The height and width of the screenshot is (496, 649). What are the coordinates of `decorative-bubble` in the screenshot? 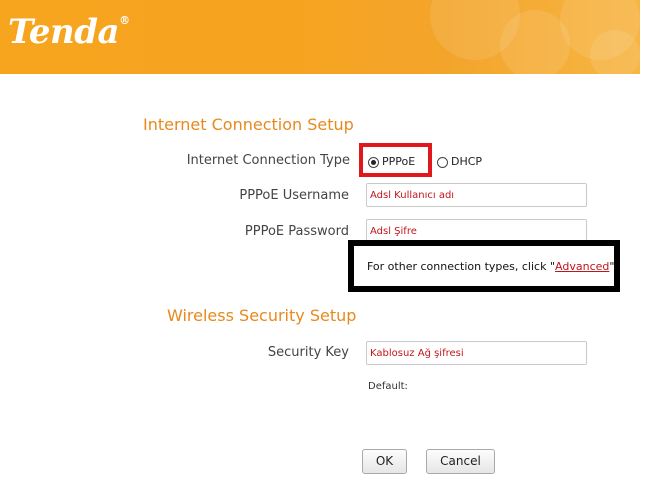 It's located at (615, 52).